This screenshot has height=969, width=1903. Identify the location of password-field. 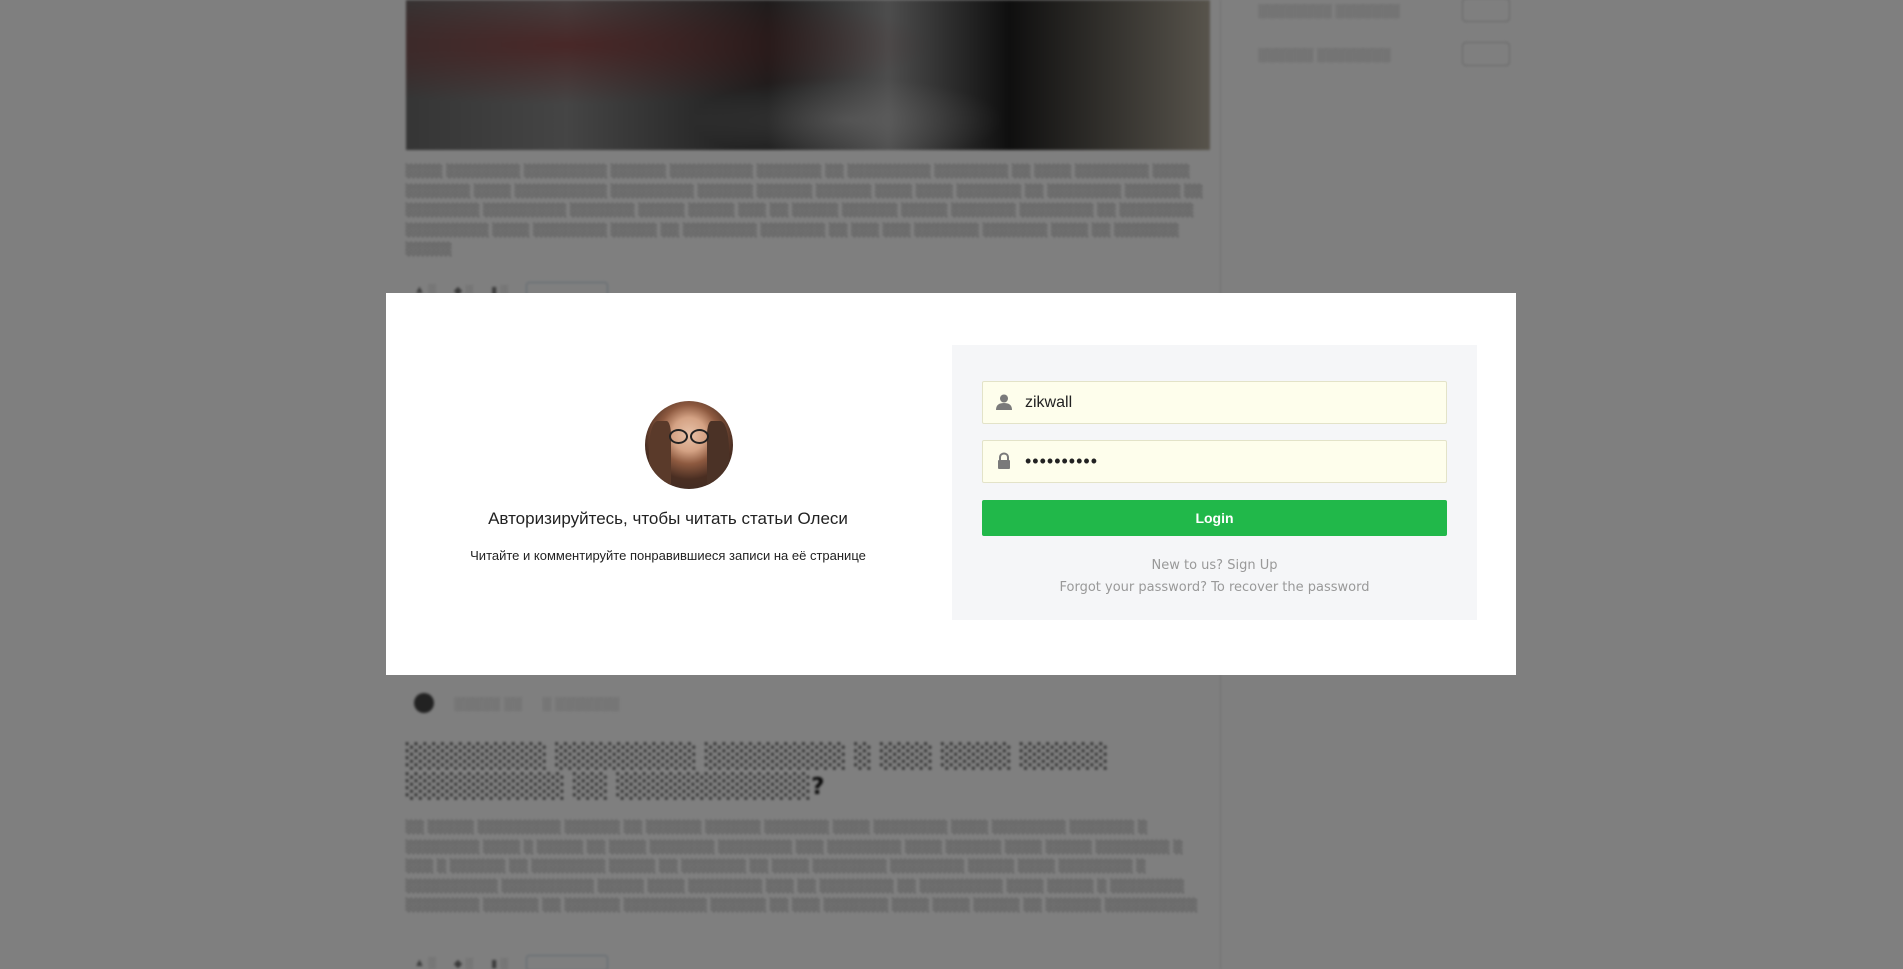
(1214, 461).